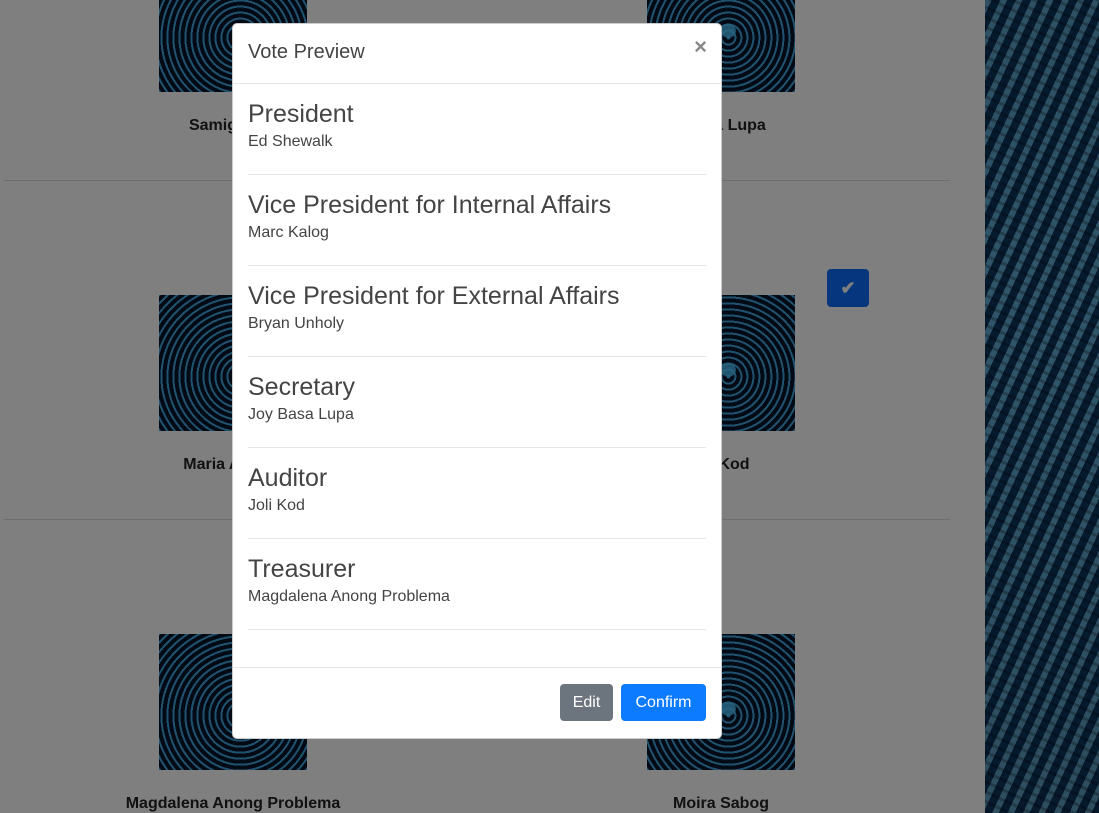  Describe the element at coordinates (477, 584) in the screenshot. I see `vote-item-treasurer: Treasurer Magdalena Anong Problema` at that location.